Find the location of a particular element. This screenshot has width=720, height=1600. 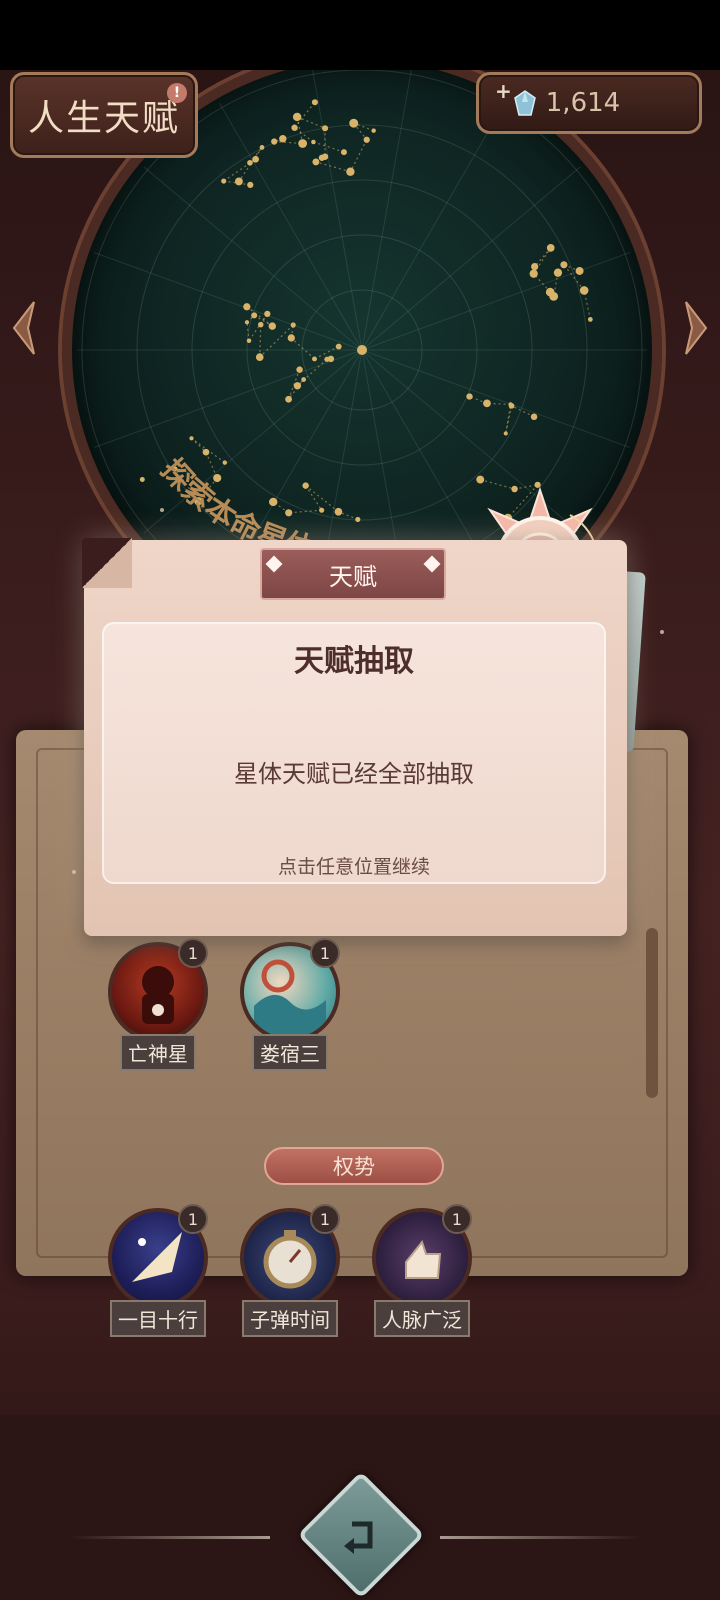

page-title-plate: 人生天赋 ! is located at coordinates (104, 115).